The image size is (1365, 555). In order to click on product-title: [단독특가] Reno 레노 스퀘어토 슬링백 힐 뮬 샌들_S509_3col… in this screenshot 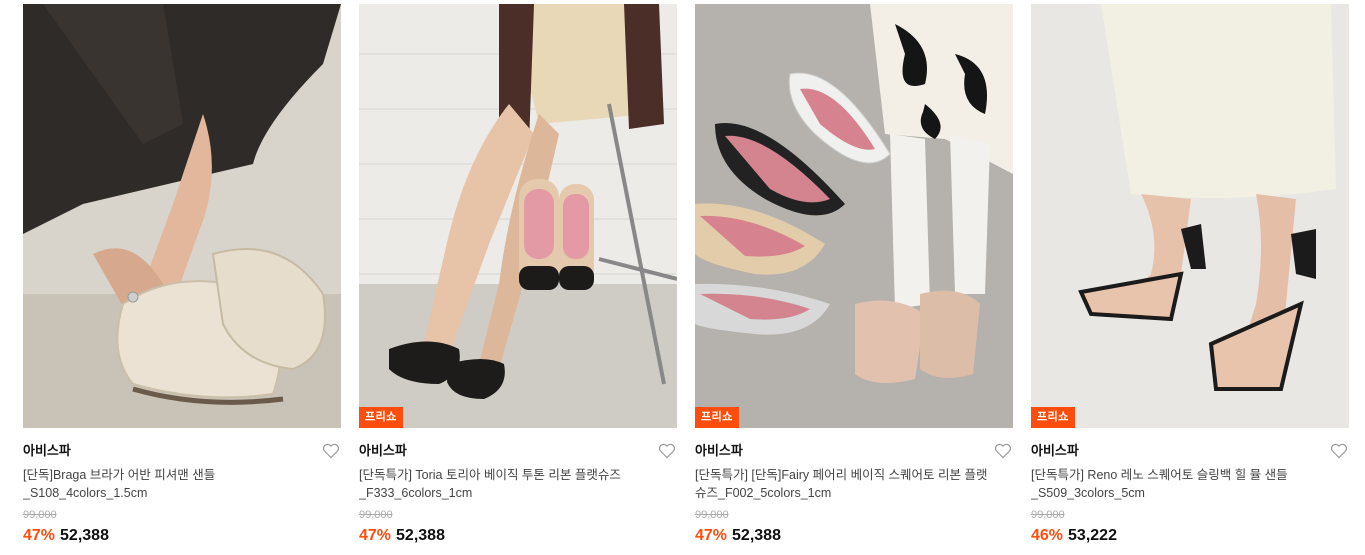, I will do `click(1181, 484)`.